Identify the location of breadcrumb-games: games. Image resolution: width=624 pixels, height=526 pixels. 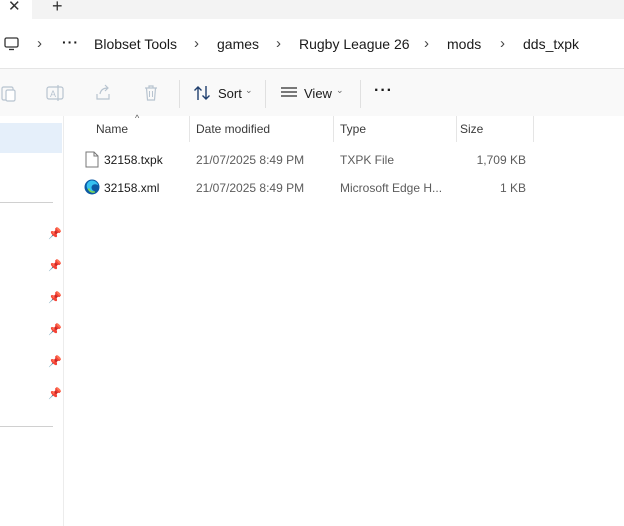
(238, 44).